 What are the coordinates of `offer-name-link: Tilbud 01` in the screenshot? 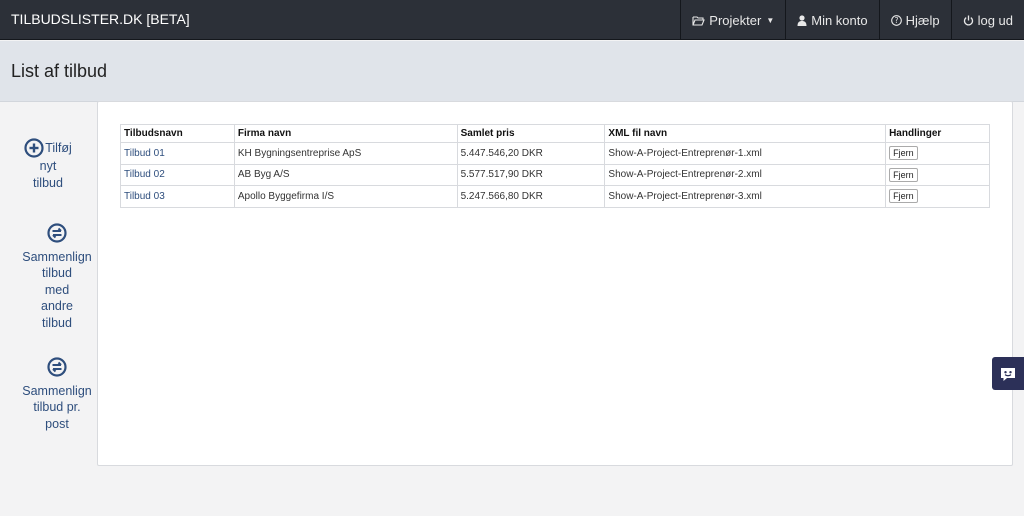 It's located at (177, 153).